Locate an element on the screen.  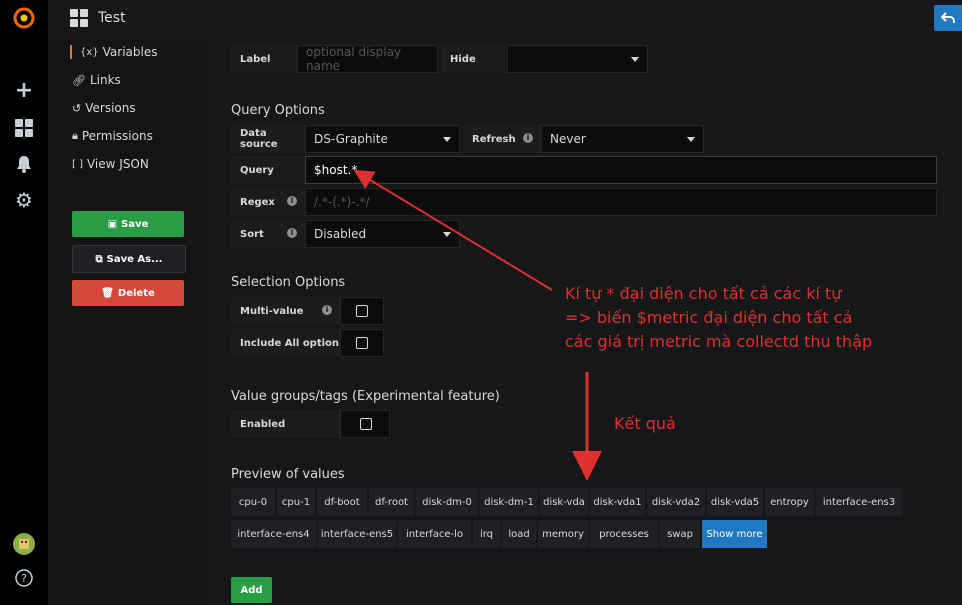
query-input: $host.* is located at coordinates (621, 170).